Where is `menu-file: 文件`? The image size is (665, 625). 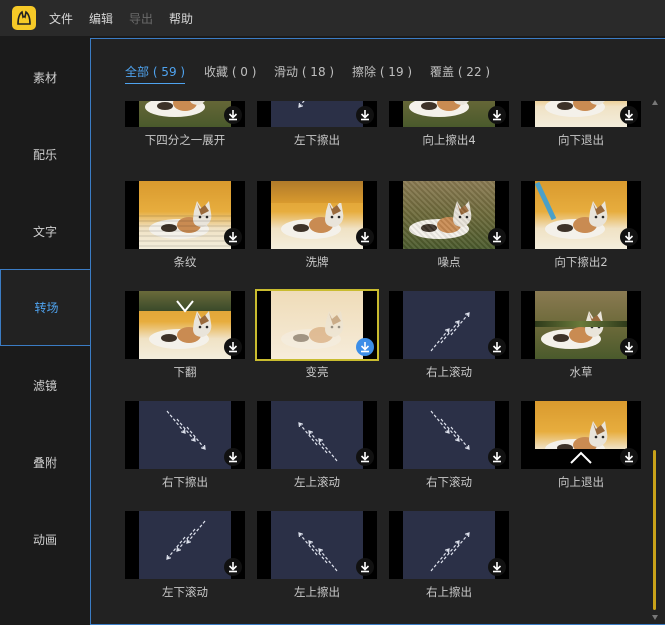
menu-file: 文件 is located at coordinates (61, 18).